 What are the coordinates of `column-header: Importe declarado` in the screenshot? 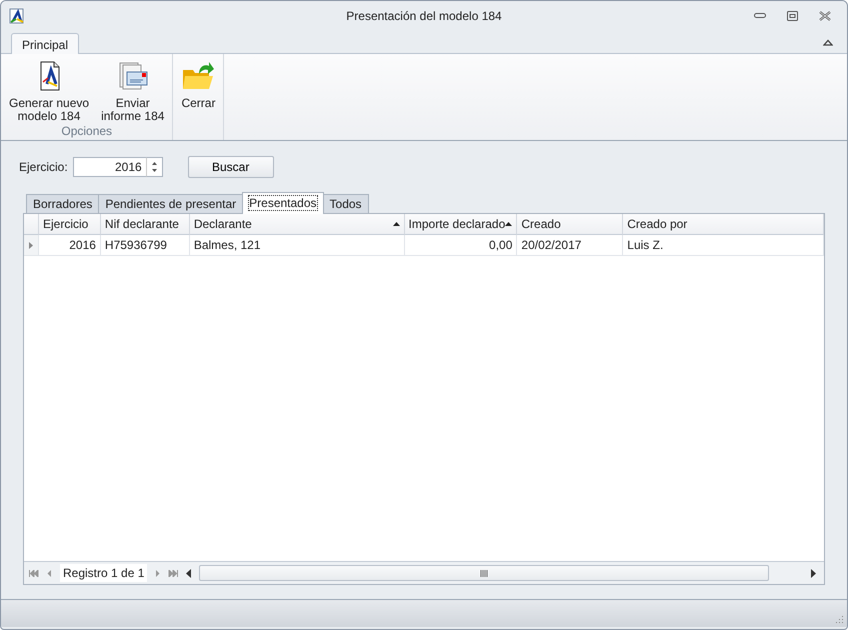 It's located at (461, 224).